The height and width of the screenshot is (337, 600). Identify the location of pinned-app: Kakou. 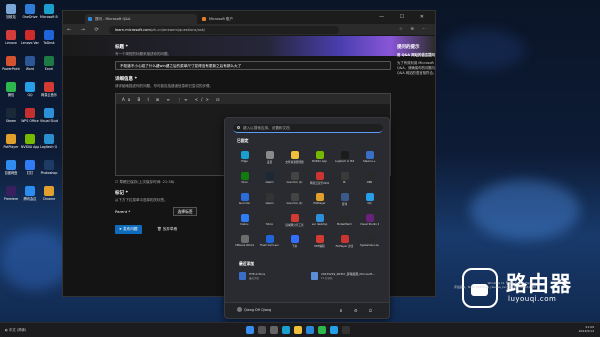
(244, 220).